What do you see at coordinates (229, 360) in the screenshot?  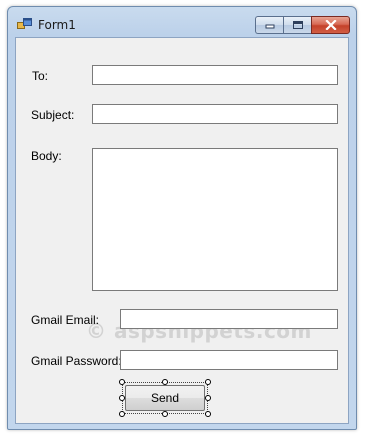 I see `gmail-password-input` at bounding box center [229, 360].